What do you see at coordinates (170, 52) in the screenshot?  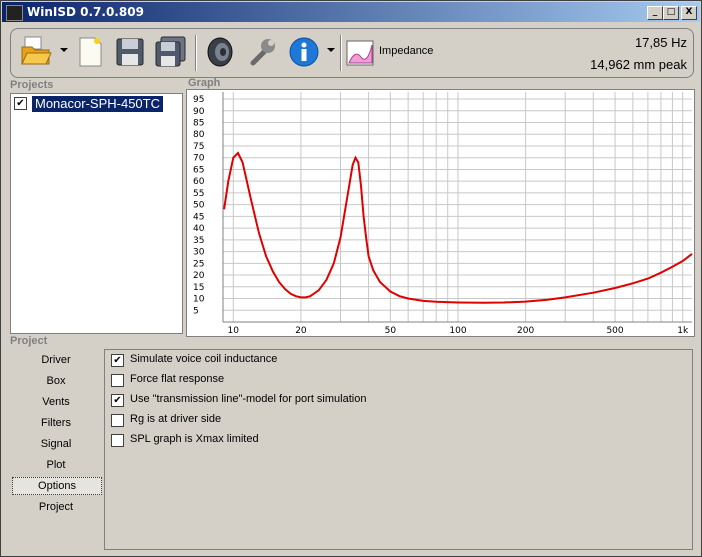 I see `save-all-icon` at bounding box center [170, 52].